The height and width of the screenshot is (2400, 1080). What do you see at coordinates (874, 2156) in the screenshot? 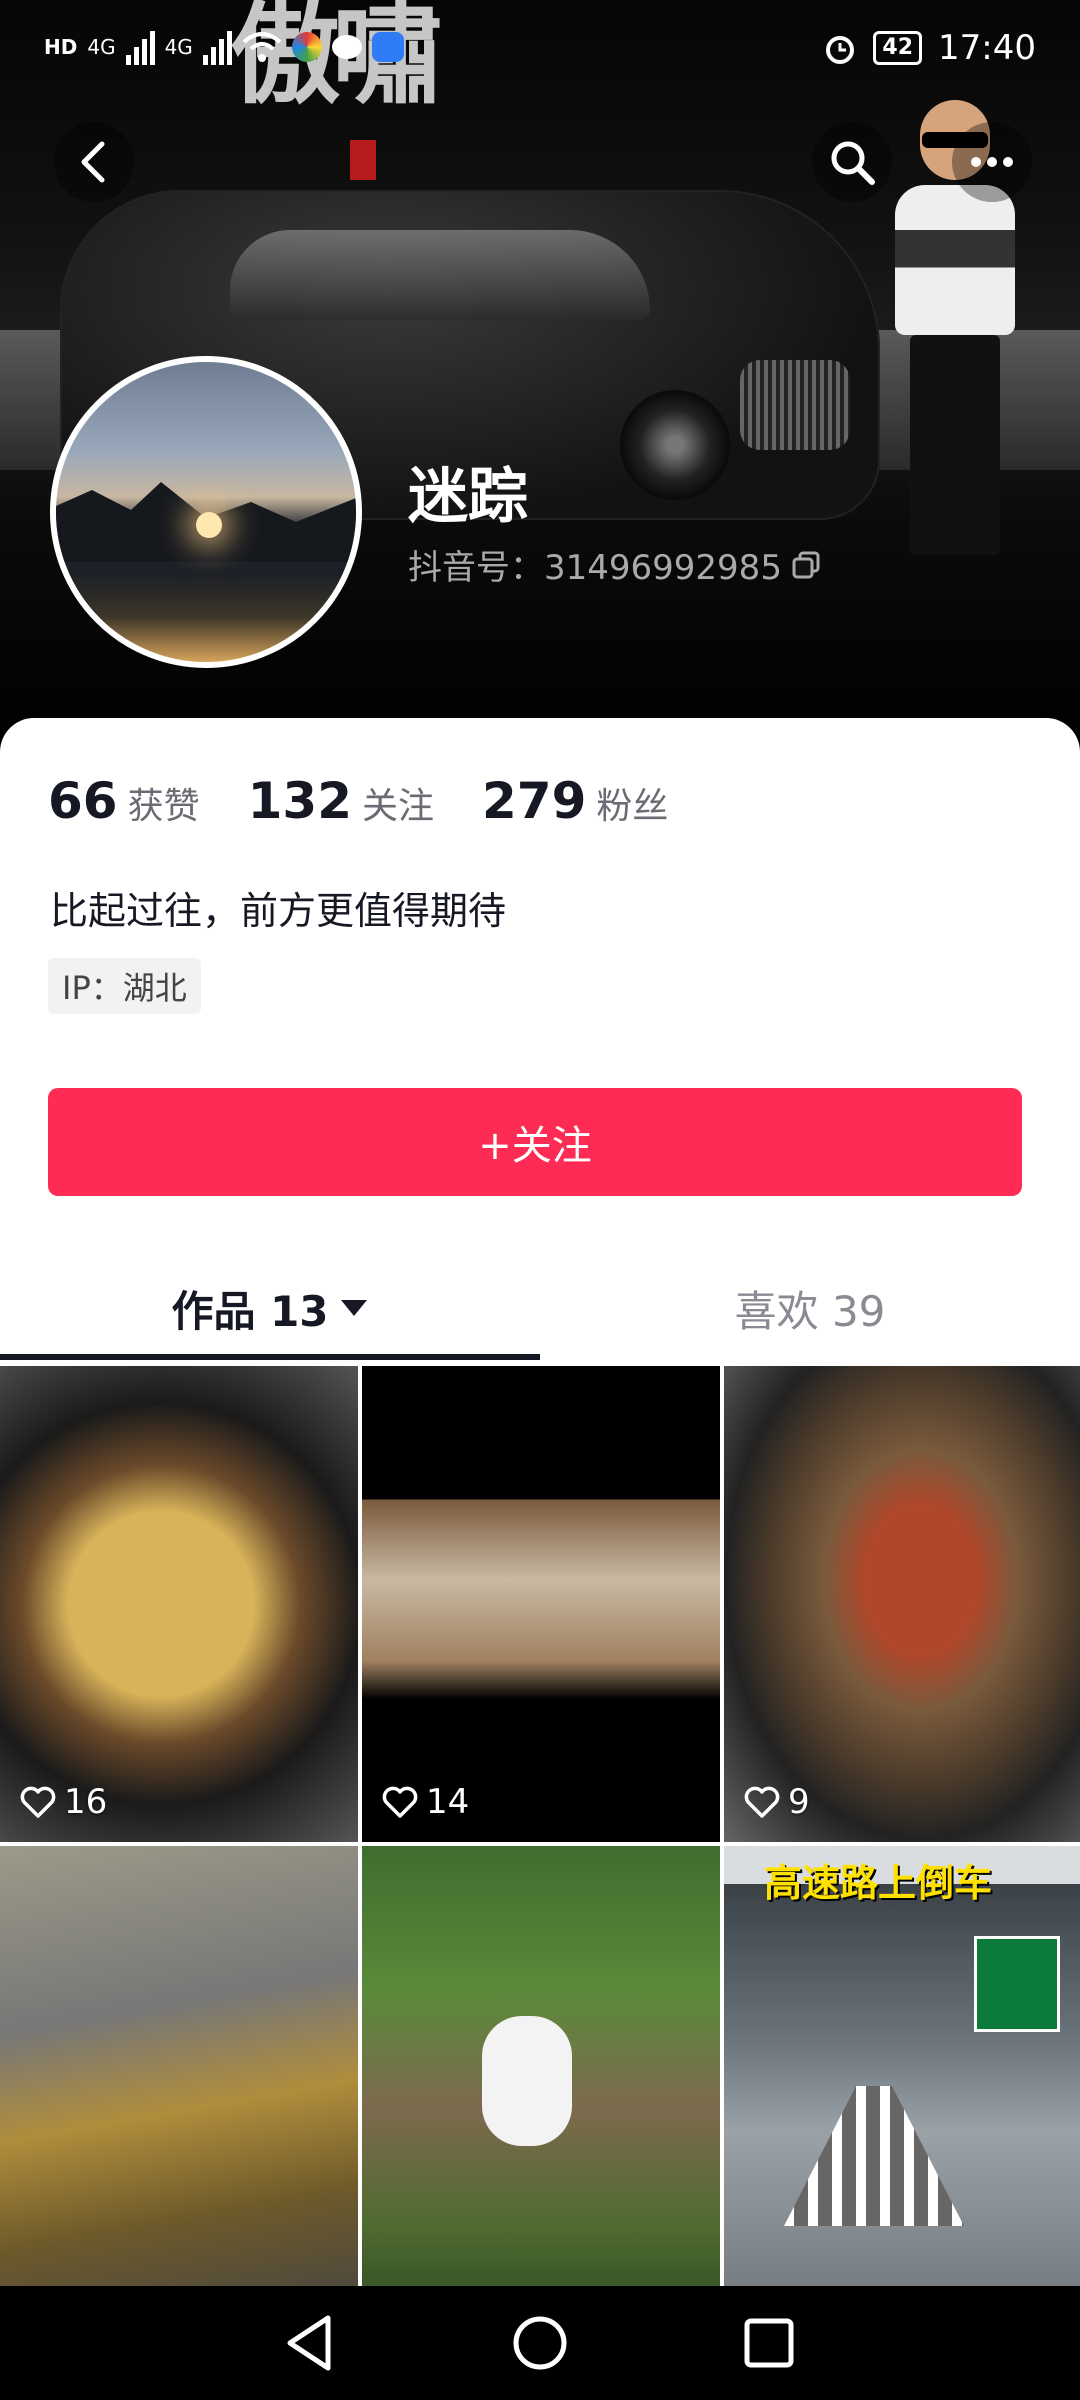
I see `road-markings` at bounding box center [874, 2156].